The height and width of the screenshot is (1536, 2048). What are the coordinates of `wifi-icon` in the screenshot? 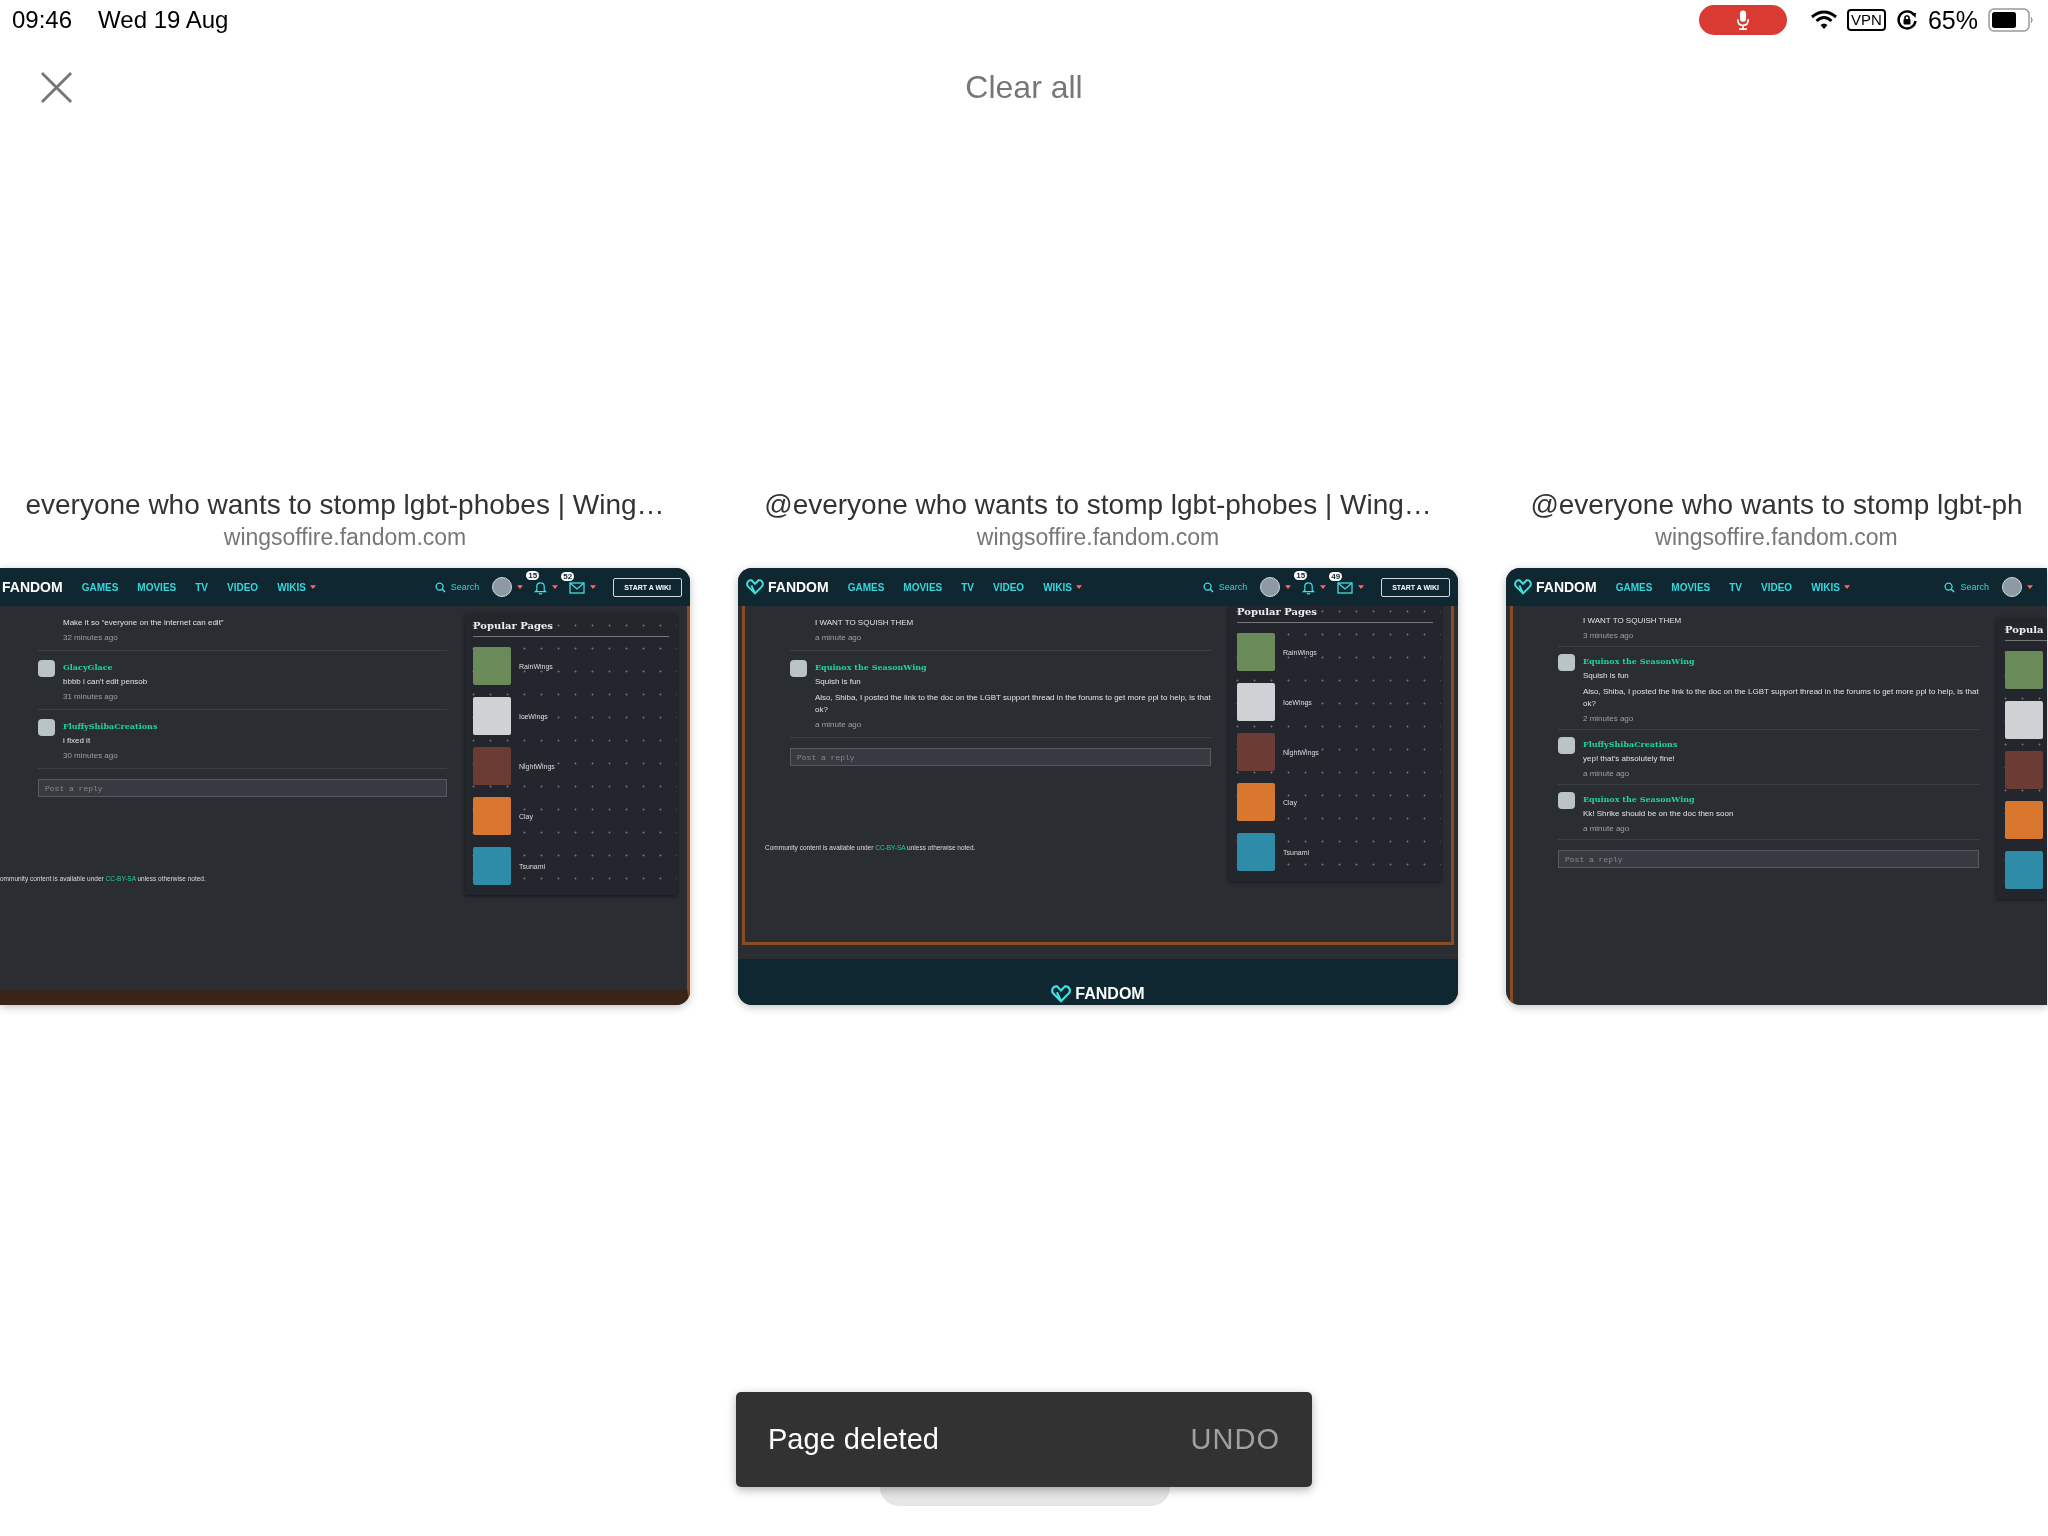 It's located at (1824, 20).